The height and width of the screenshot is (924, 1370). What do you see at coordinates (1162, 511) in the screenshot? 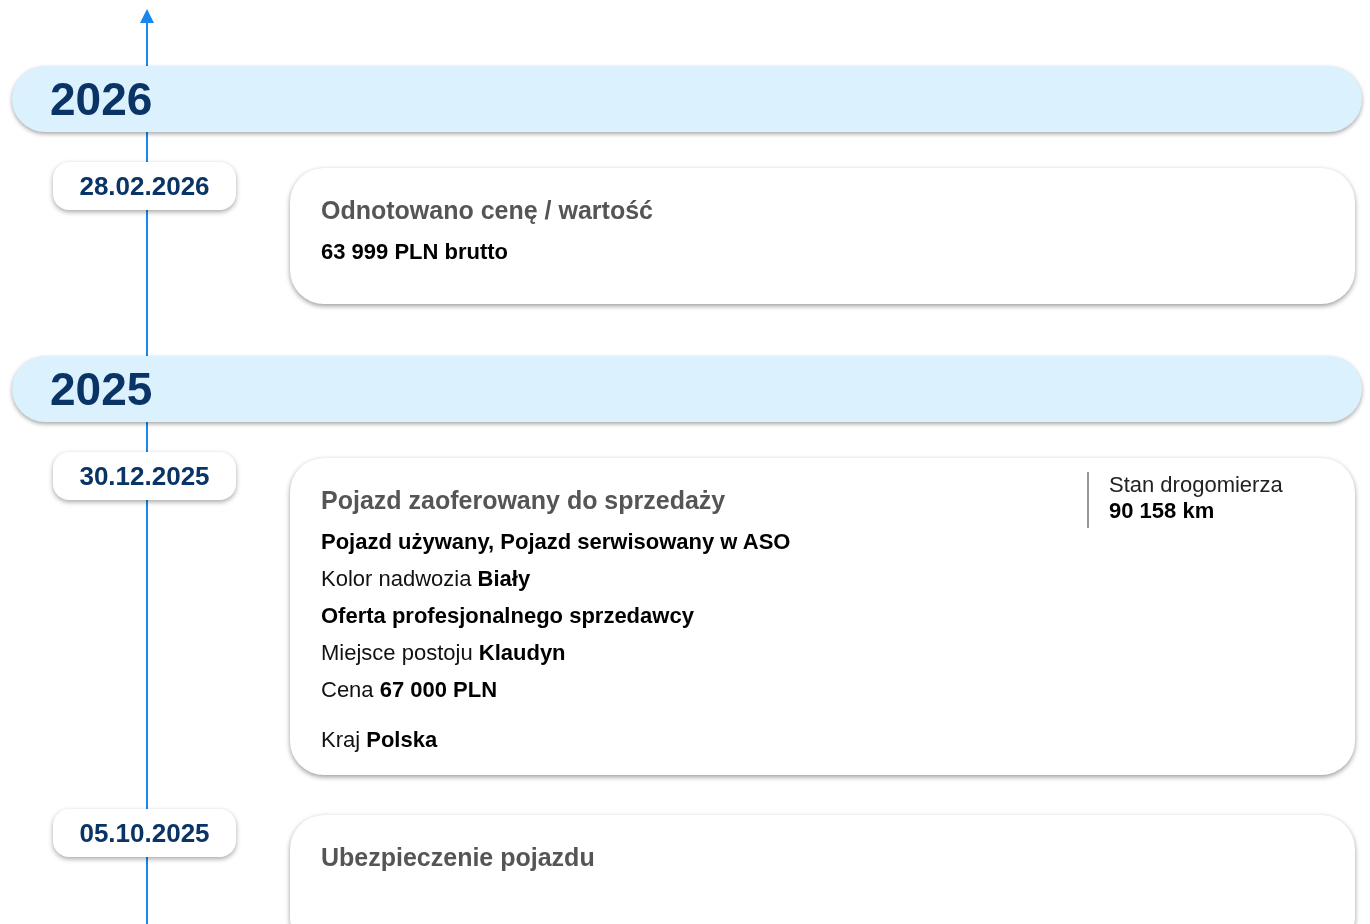
I see `odometer-value: 90 158 km` at bounding box center [1162, 511].